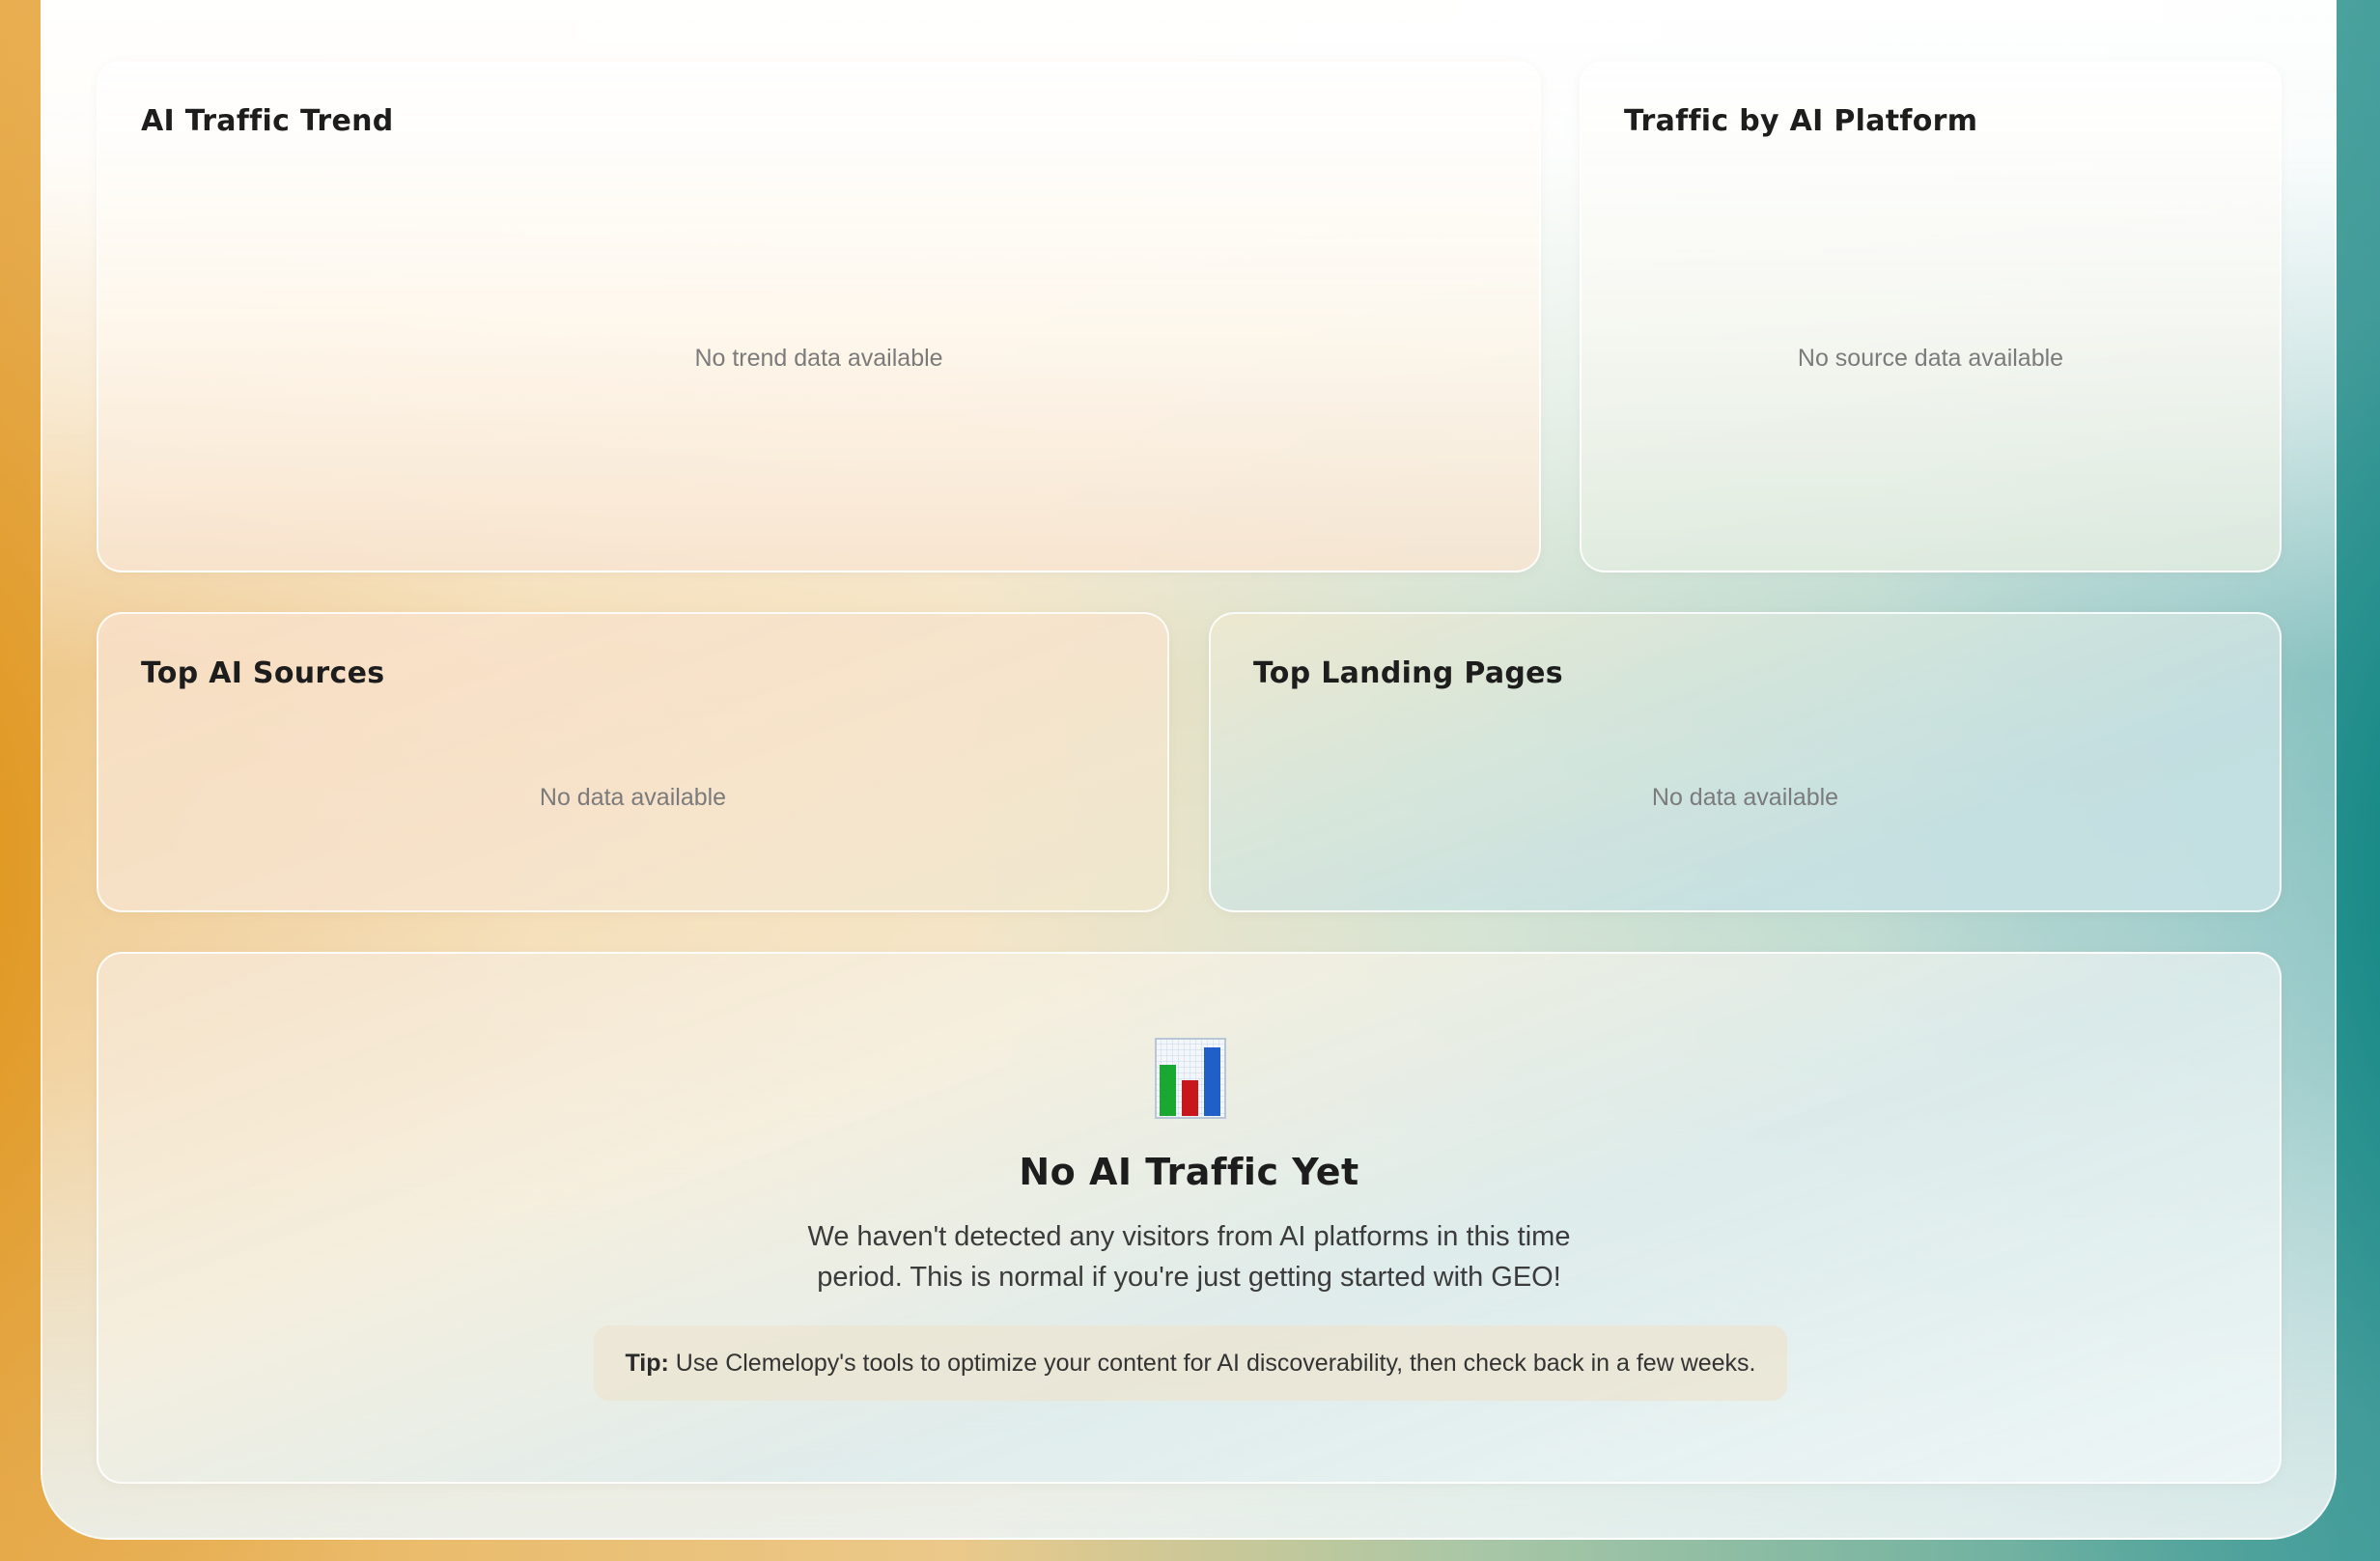  What do you see at coordinates (263, 673) in the screenshot?
I see `card-title: Top AI Sources` at bounding box center [263, 673].